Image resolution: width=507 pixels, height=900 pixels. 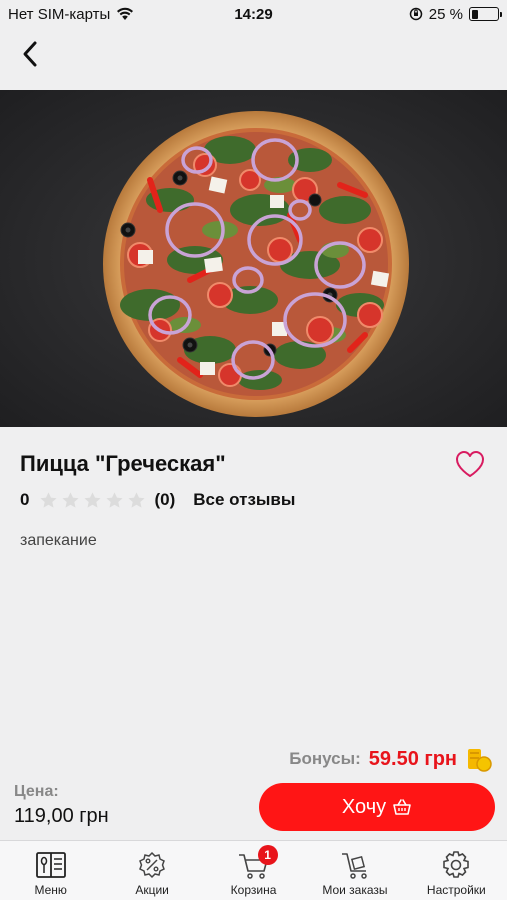 I want to click on status-left: Нет SIM-карты, so click(x=71, y=14).